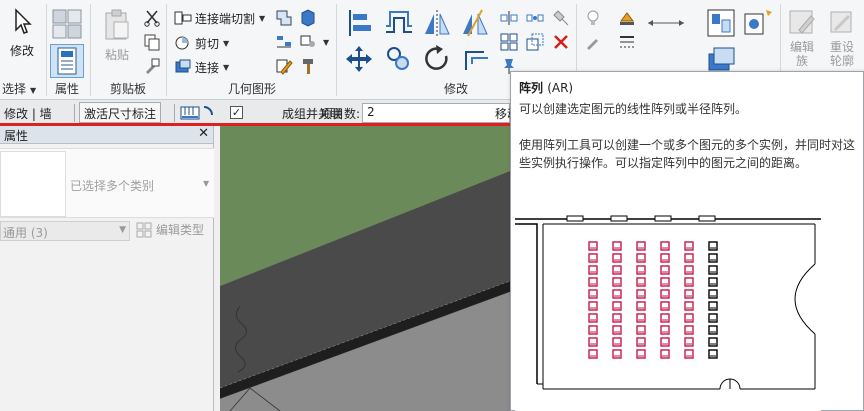 This screenshot has width=864, height=411. Describe the element at coordinates (593, 43) in the screenshot. I see `brush-icon` at that location.